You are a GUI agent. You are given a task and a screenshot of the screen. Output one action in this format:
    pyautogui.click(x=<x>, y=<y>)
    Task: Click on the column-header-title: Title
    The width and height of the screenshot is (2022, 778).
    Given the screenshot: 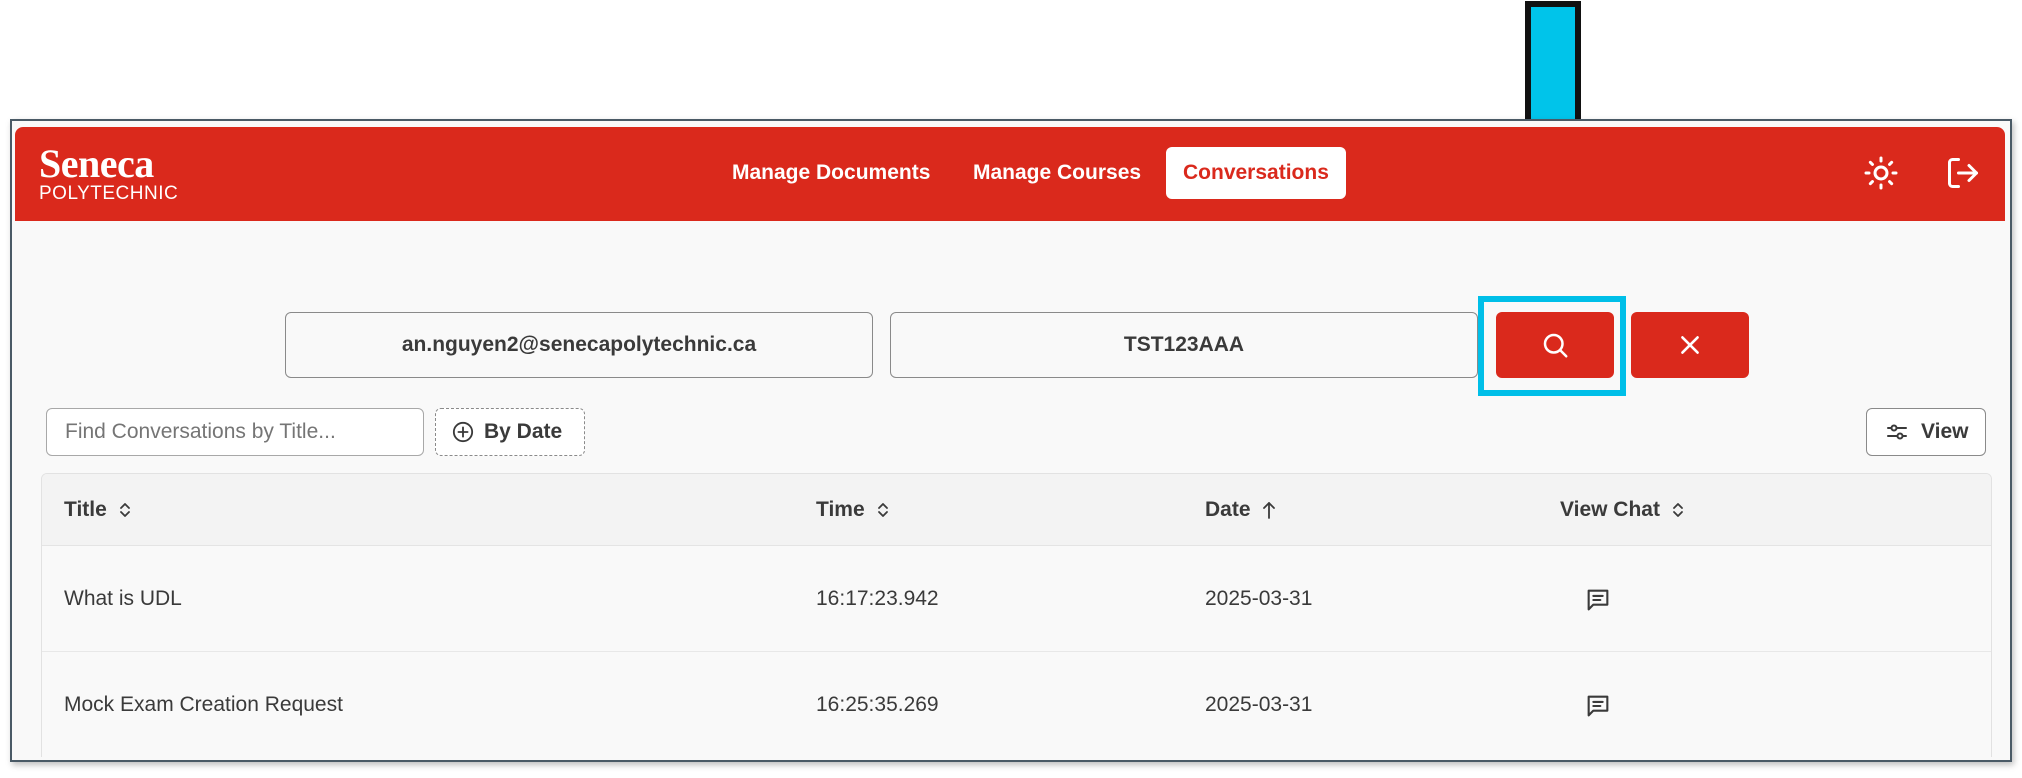 What is the action you would take?
    pyautogui.click(x=98, y=510)
    